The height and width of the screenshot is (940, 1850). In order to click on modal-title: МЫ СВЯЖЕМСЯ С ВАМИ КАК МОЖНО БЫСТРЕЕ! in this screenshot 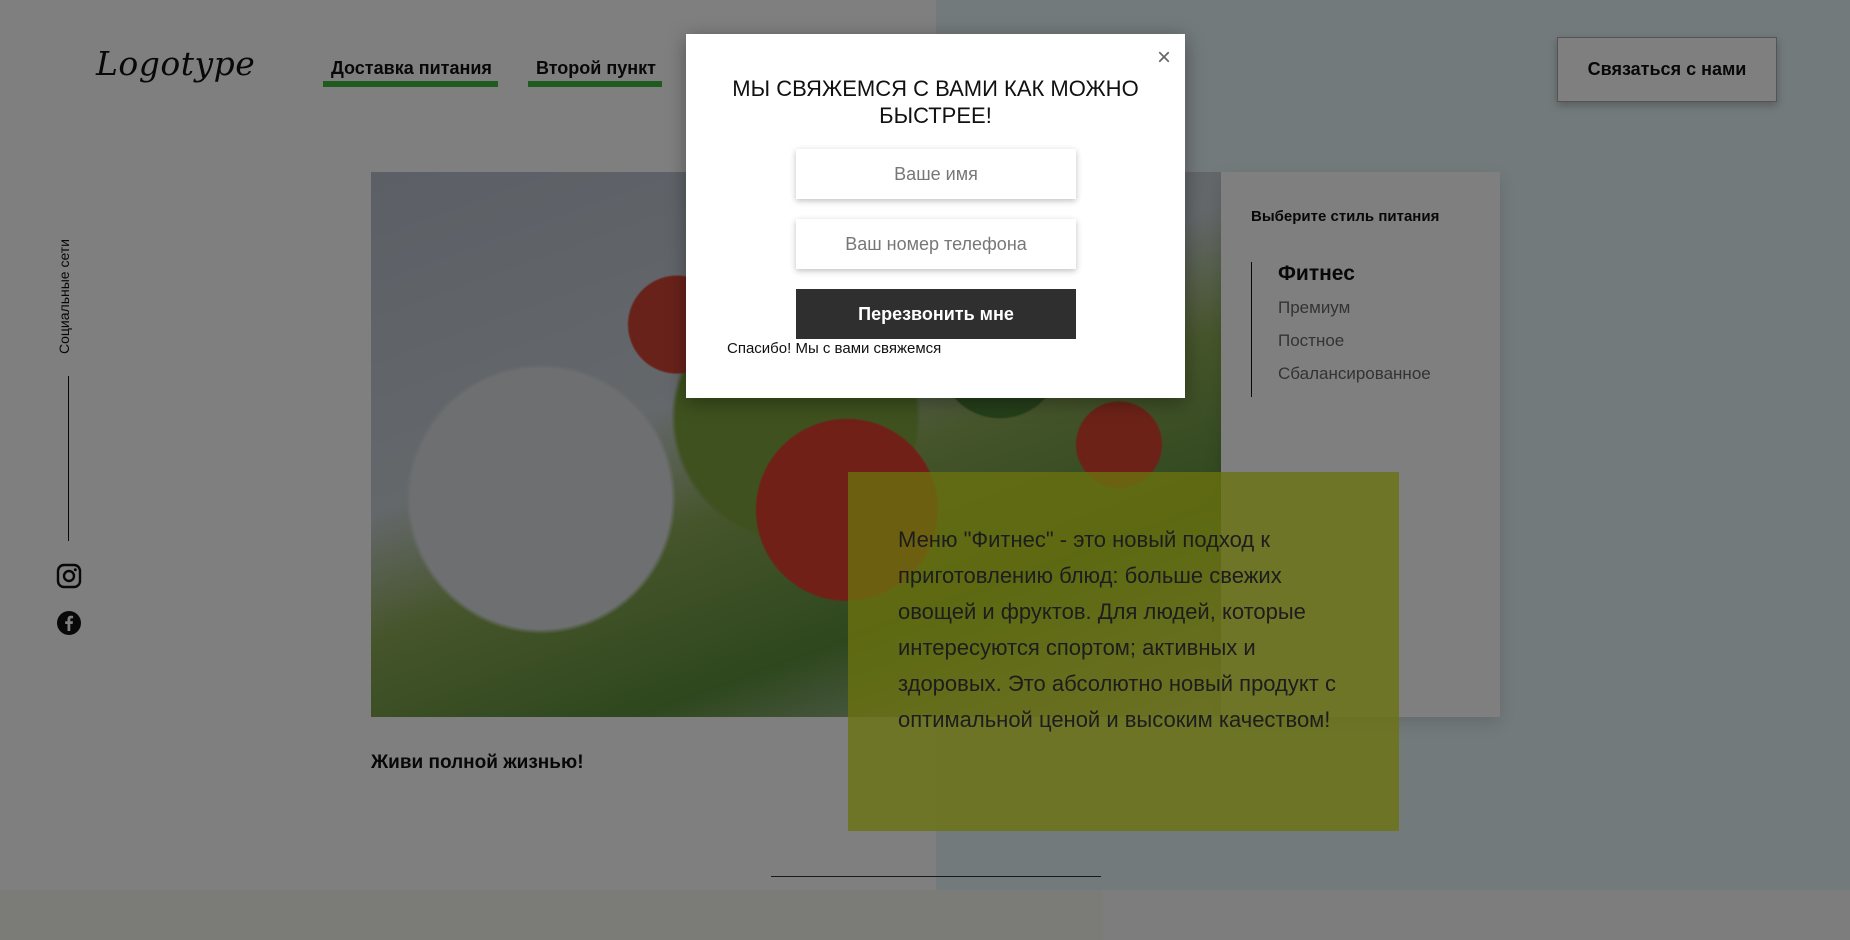, I will do `click(935, 102)`.